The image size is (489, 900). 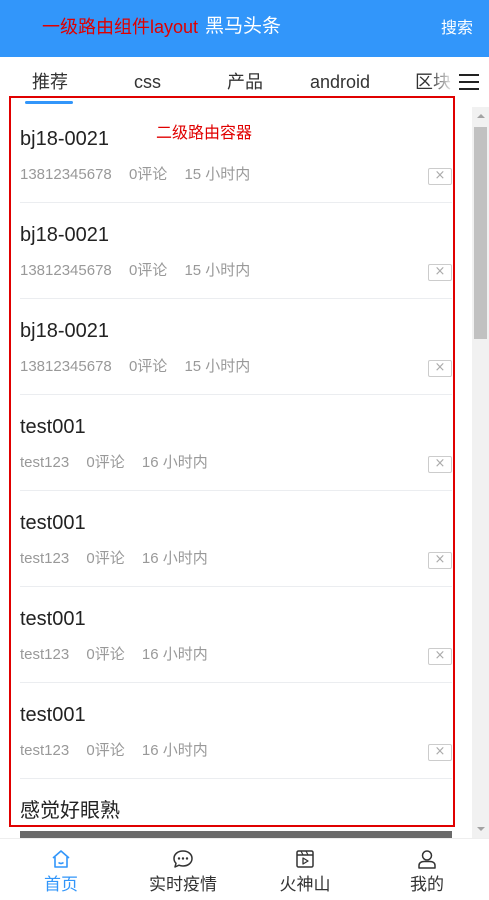 What do you see at coordinates (70, 811) in the screenshot?
I see `article-title: 感觉好眼熟` at bounding box center [70, 811].